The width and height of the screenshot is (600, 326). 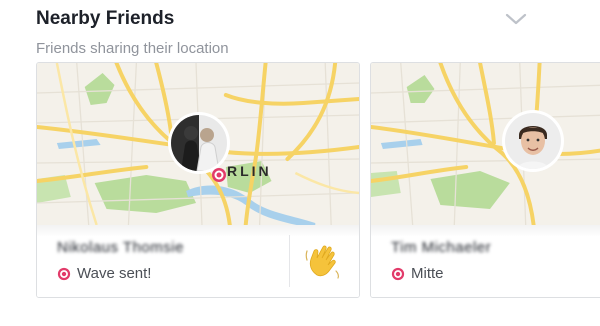 What do you see at coordinates (516, 19) in the screenshot?
I see `chevron-down-icon` at bounding box center [516, 19].